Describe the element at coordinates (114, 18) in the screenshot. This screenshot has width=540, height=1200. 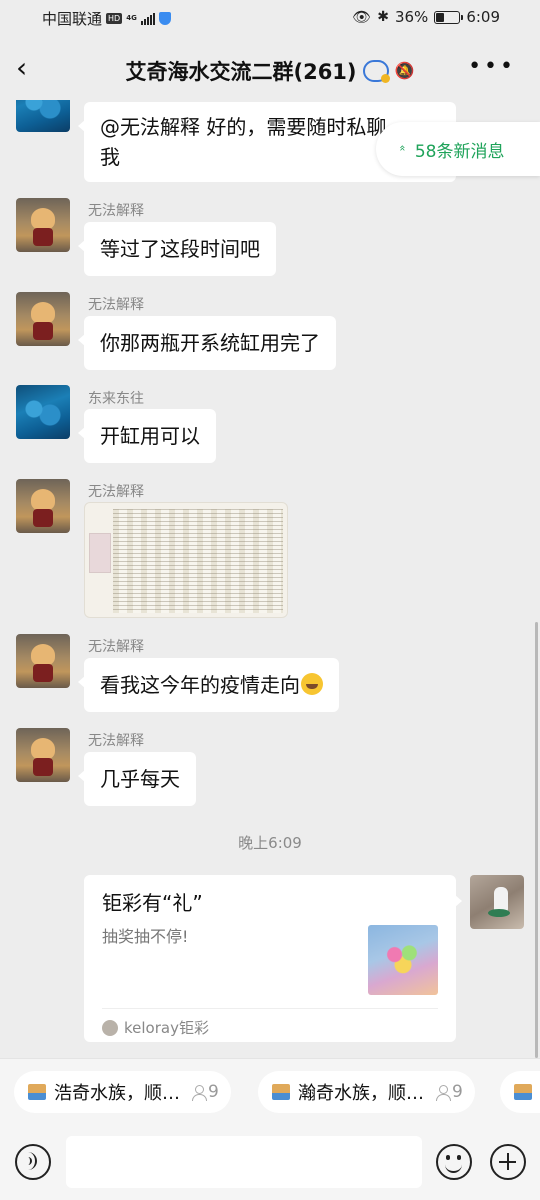
I see `hd-badge: HD` at that location.